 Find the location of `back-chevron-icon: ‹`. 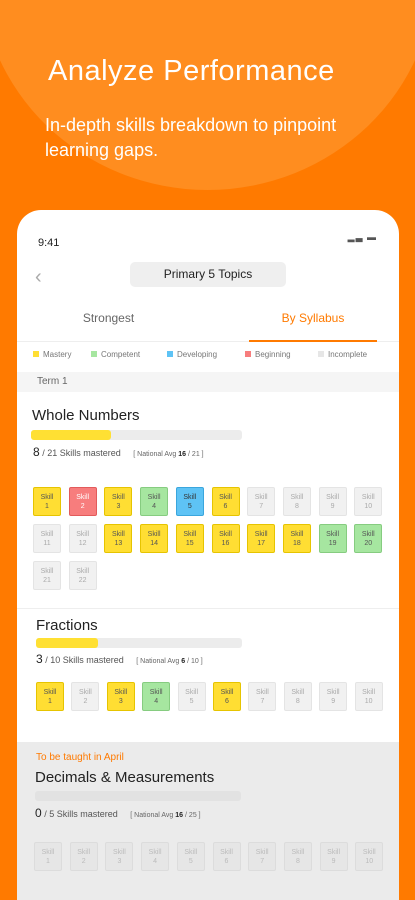

back-chevron-icon: ‹ is located at coordinates (38, 277).